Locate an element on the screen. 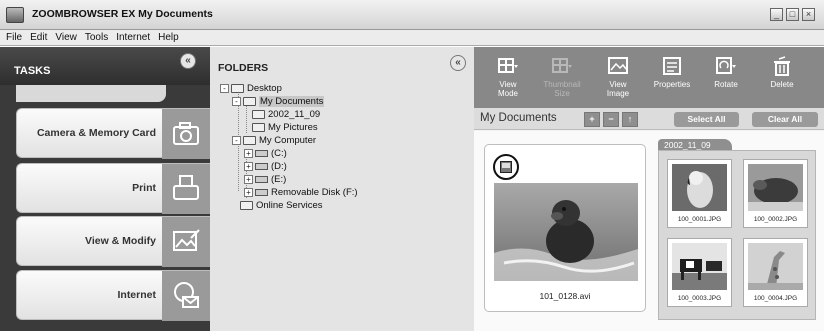 The image size is (824, 331). view-image-button: View Image is located at coordinates (618, 79).